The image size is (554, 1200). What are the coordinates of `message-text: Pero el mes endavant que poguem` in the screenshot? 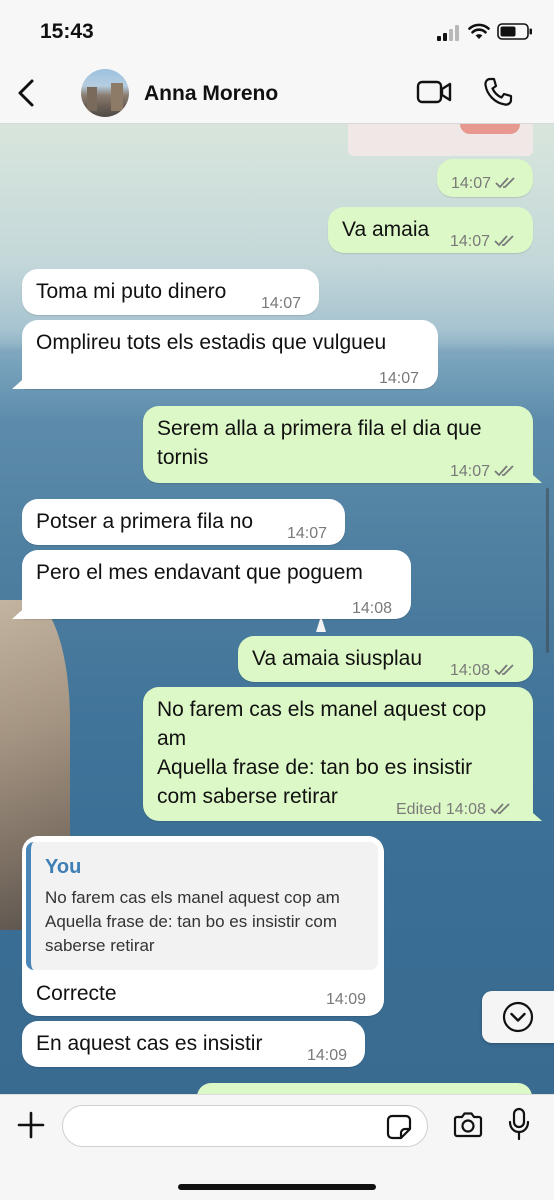 It's located at (199, 572).